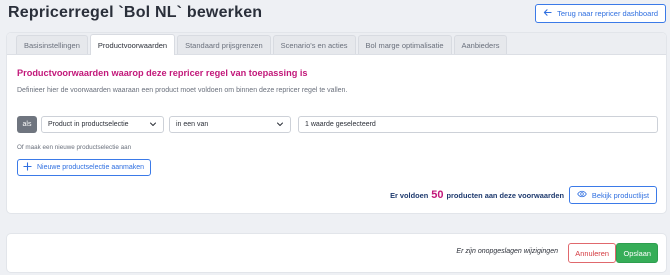 The height and width of the screenshot is (275, 670). Describe the element at coordinates (582, 195) in the screenshot. I see `eye-icon` at that location.